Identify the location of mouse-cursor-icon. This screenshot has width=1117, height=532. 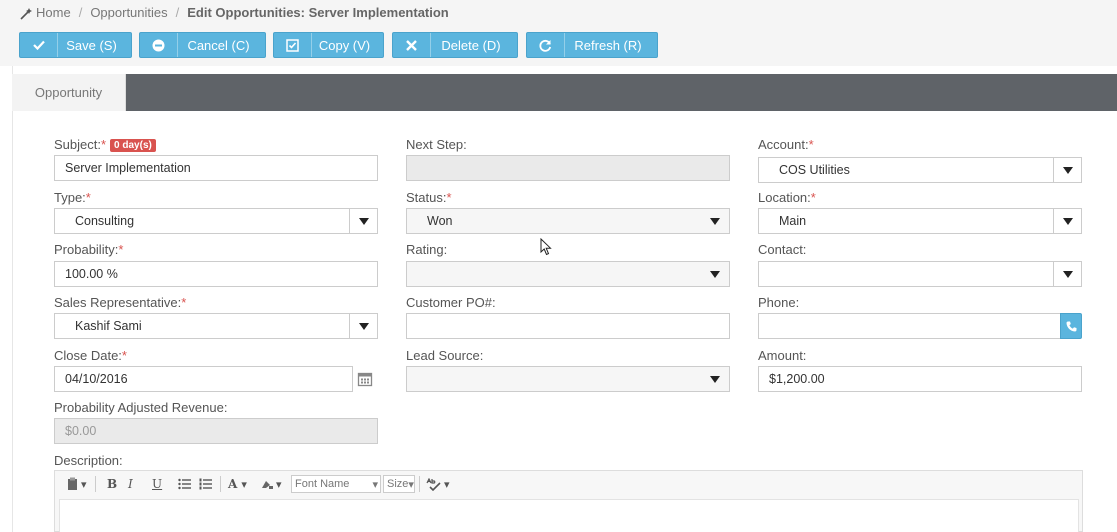
(546, 247).